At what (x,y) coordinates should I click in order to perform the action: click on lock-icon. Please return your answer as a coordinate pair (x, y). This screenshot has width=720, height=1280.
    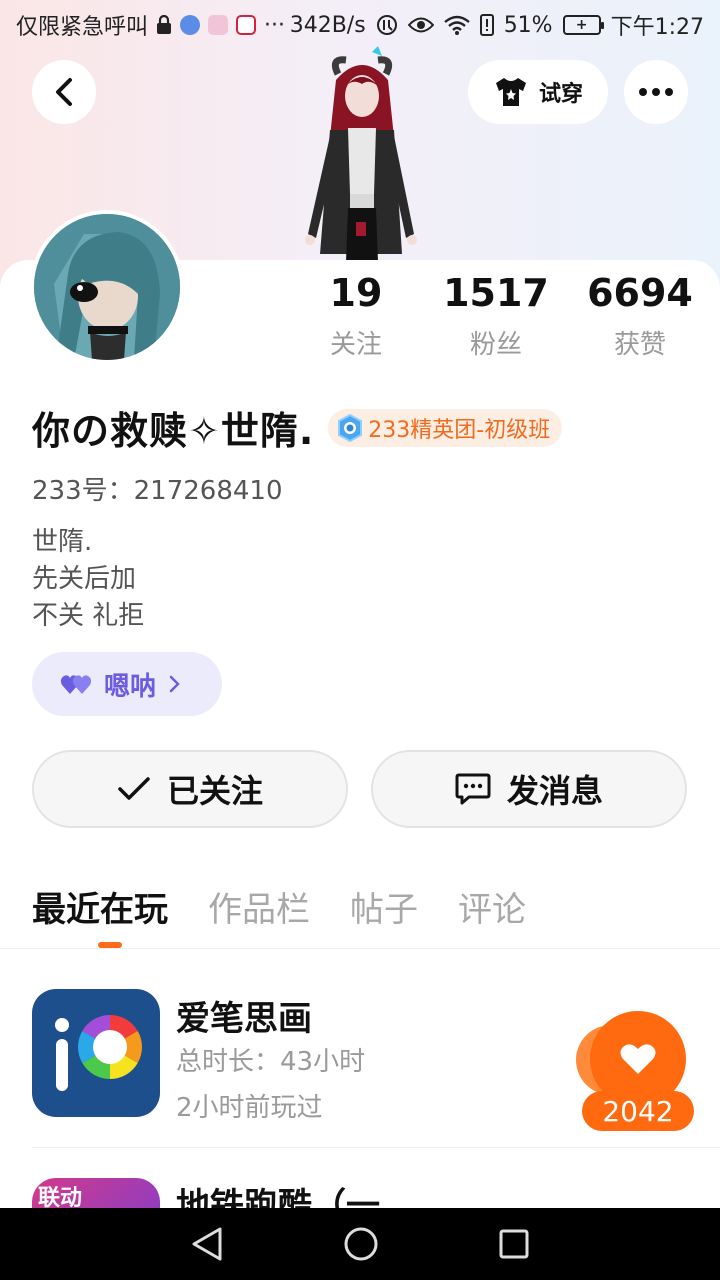
    Looking at the image, I should click on (164, 24).